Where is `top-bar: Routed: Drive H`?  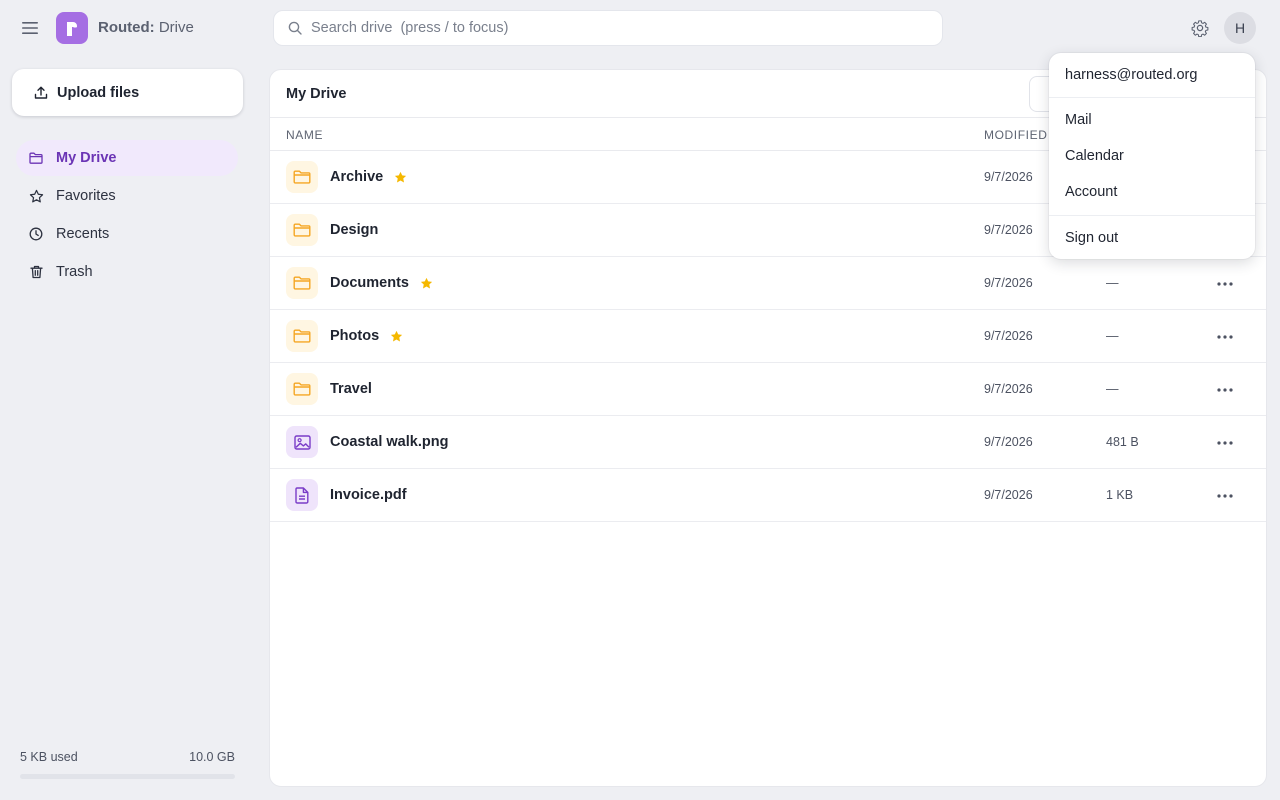 top-bar: Routed: Drive H is located at coordinates (640, 28).